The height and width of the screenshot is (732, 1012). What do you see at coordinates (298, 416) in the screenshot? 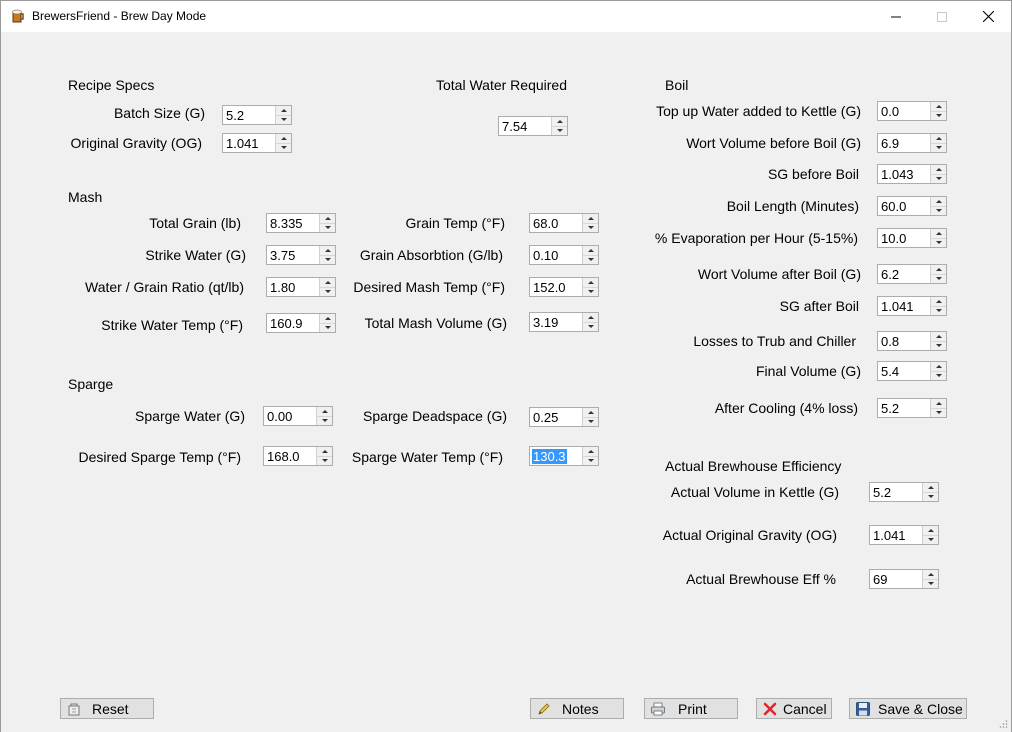
I see `sparge-water-stepper: 0.00` at bounding box center [298, 416].